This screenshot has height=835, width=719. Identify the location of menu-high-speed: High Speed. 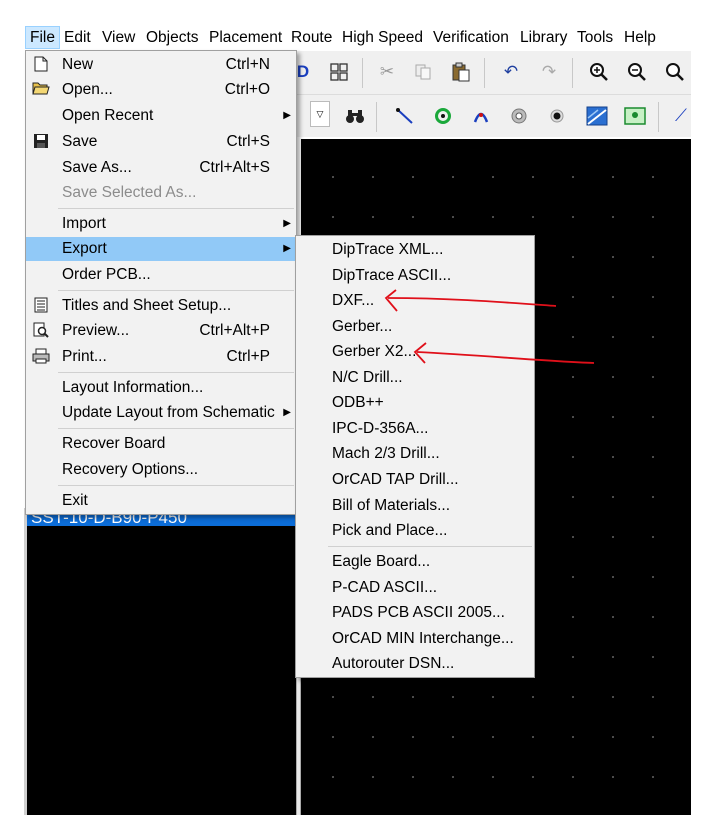
(382, 37).